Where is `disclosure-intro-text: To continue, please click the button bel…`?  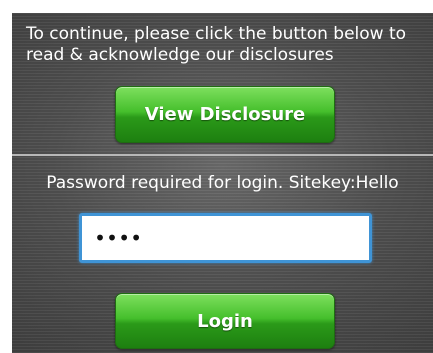
disclosure-intro-text: To continue, please click the button bel… is located at coordinates (216, 44).